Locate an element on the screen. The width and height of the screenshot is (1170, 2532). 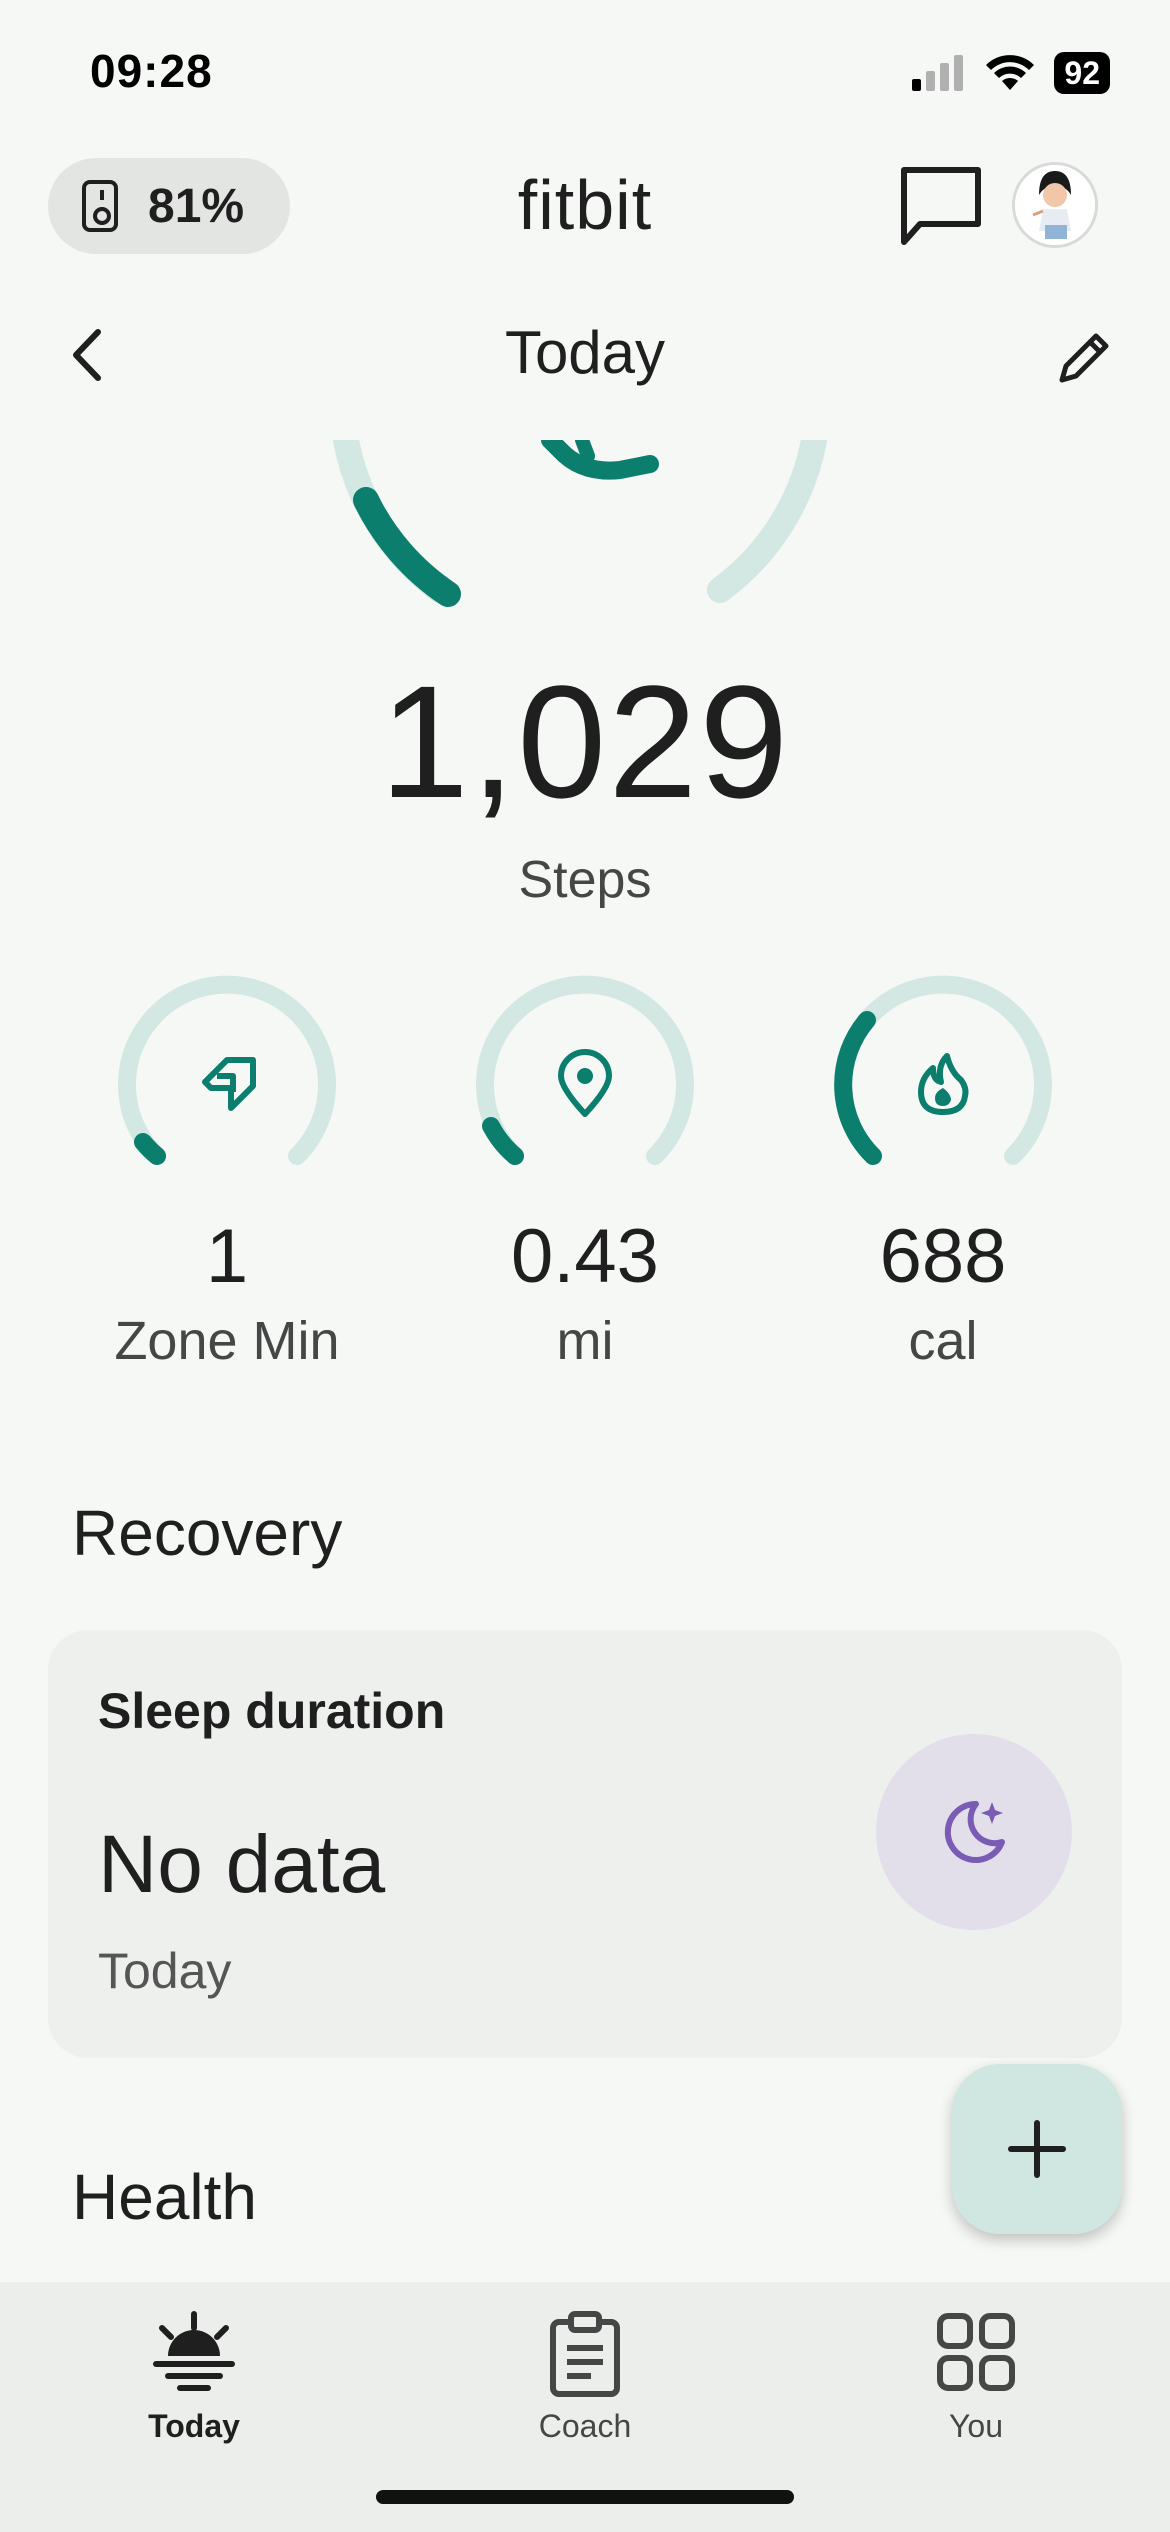
sleep-icon-badge is located at coordinates (974, 1832).